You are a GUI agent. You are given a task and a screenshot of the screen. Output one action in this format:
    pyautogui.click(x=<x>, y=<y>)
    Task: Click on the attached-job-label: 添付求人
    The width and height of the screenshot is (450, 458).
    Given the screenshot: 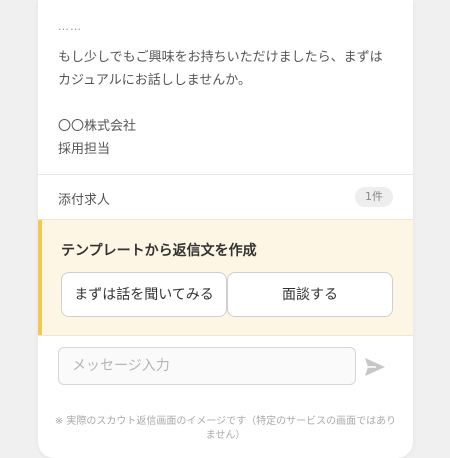 What is the action you would take?
    pyautogui.click(x=84, y=200)
    